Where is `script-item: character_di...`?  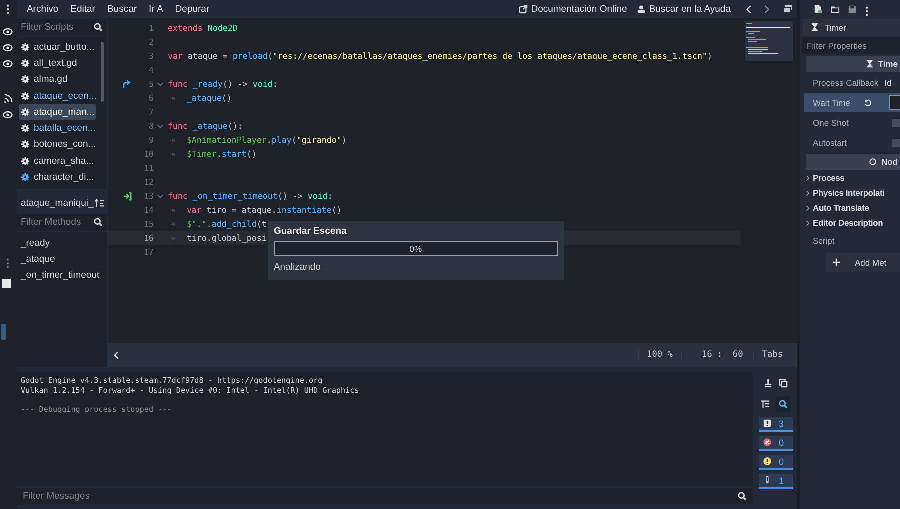 script-item: character_di... is located at coordinates (57, 177).